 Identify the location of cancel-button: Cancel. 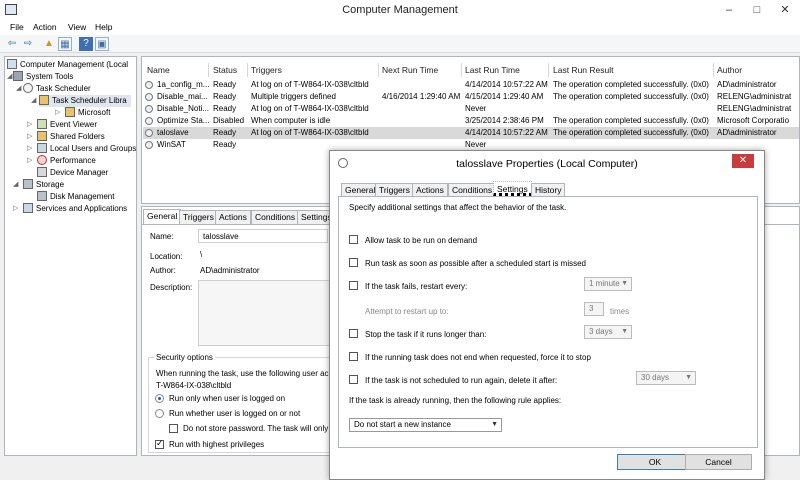
(718, 462).